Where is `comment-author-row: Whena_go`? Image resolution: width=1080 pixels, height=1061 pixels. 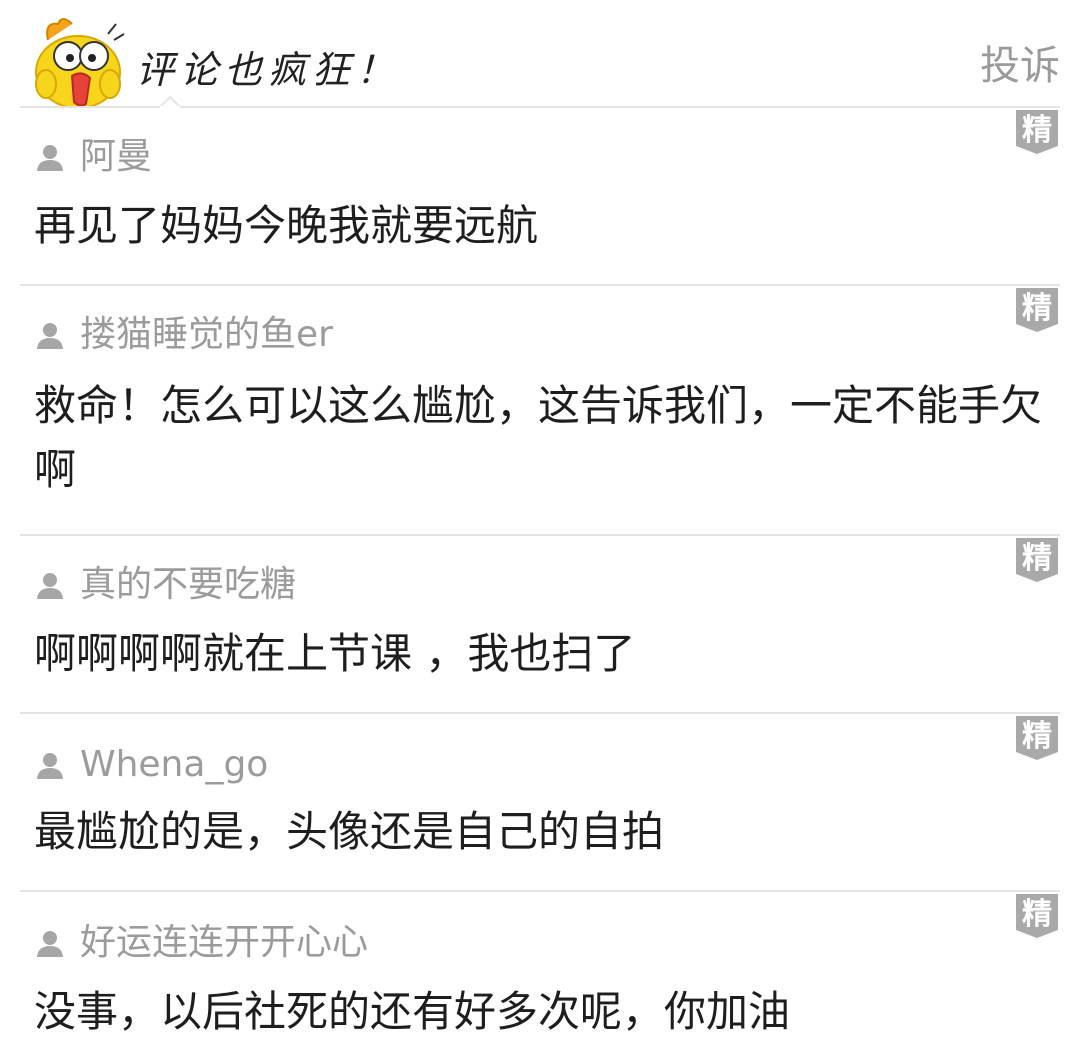 comment-author-row: Whena_go is located at coordinates (152, 765).